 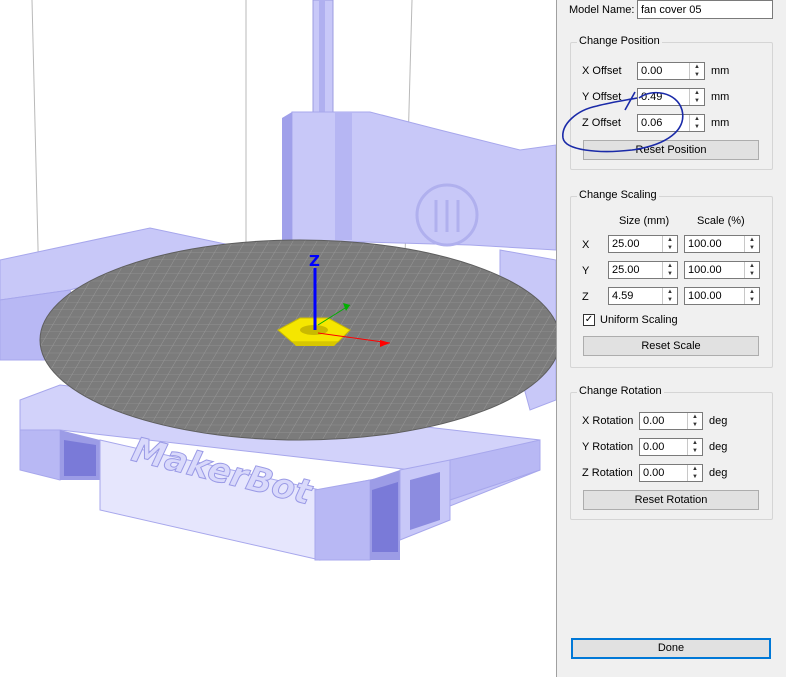 What do you see at coordinates (40, 455) in the screenshot?
I see `base-foot-left` at bounding box center [40, 455].